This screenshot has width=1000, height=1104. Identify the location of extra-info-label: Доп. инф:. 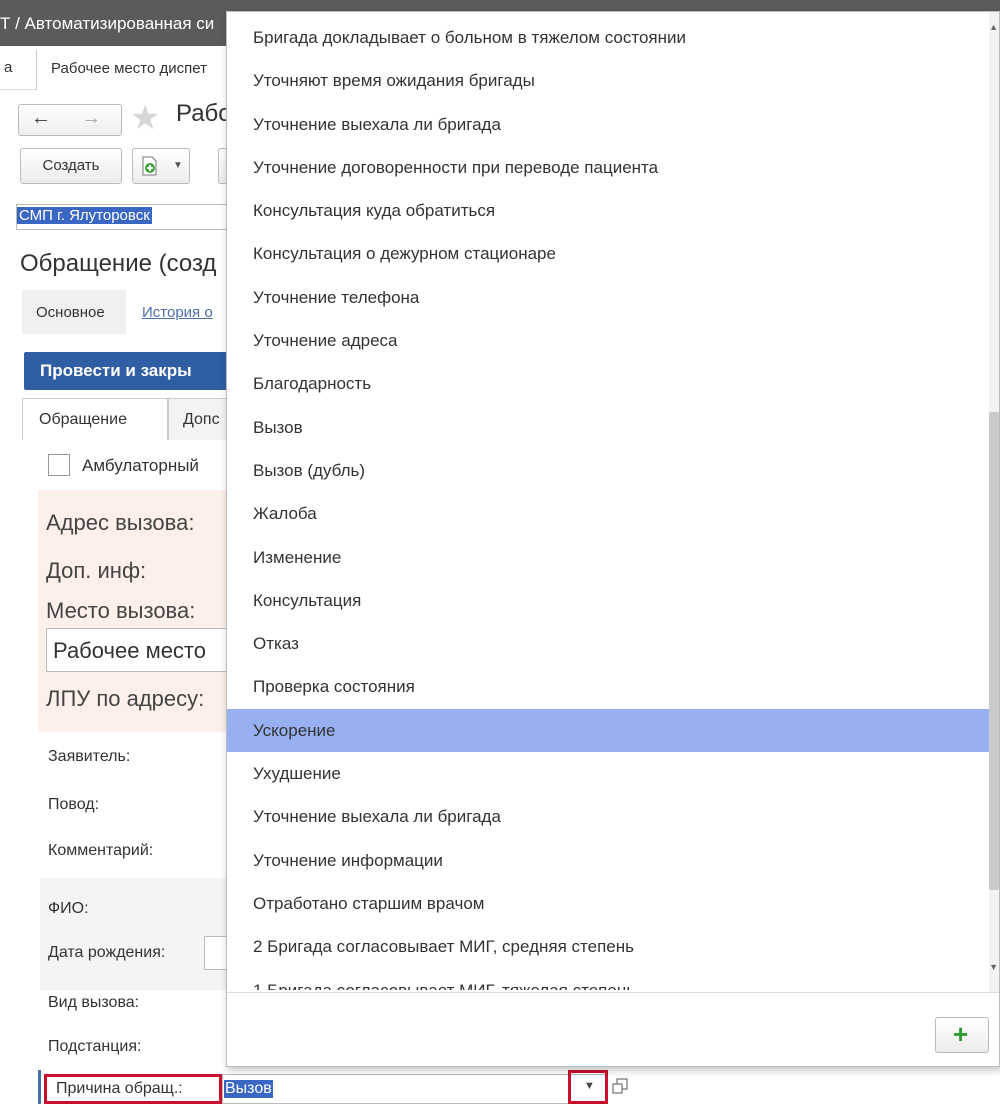
(96, 570).